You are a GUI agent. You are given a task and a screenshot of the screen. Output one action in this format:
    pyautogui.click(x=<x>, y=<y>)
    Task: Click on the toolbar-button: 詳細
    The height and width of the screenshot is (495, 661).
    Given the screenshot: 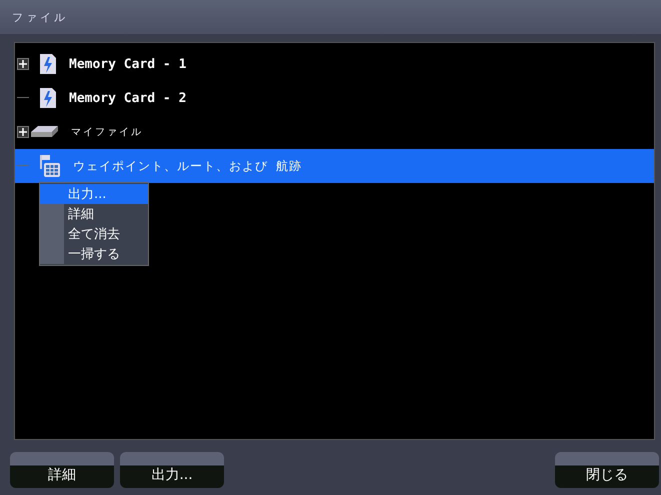 What is the action you would take?
    pyautogui.click(x=62, y=470)
    